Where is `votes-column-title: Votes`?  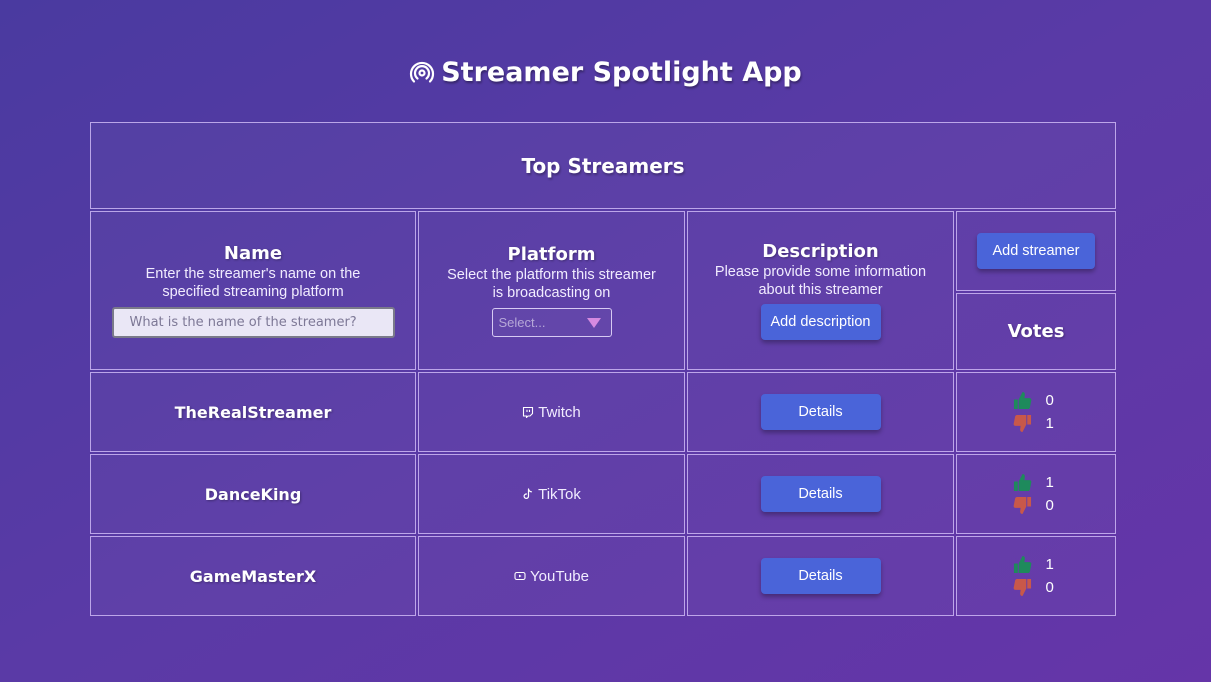
votes-column-title: Votes is located at coordinates (1036, 331).